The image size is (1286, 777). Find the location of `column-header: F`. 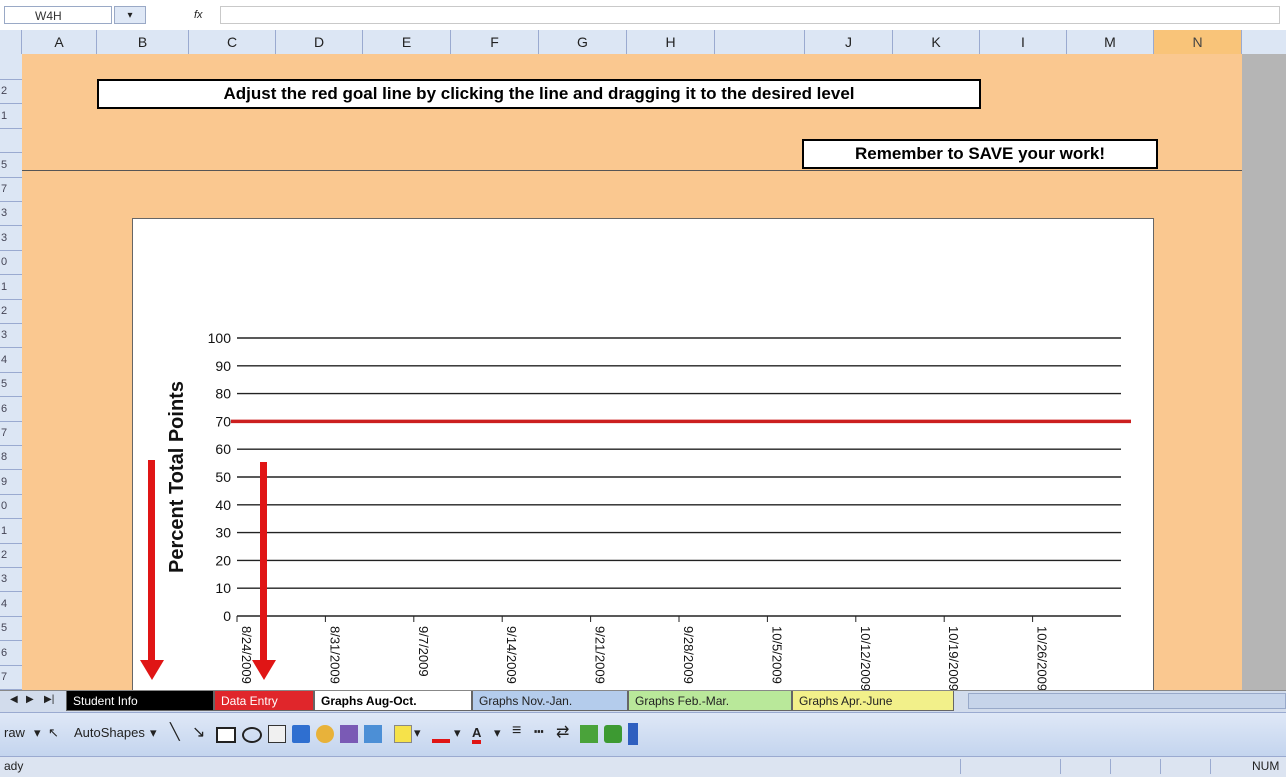

column-header: F is located at coordinates (495, 42).